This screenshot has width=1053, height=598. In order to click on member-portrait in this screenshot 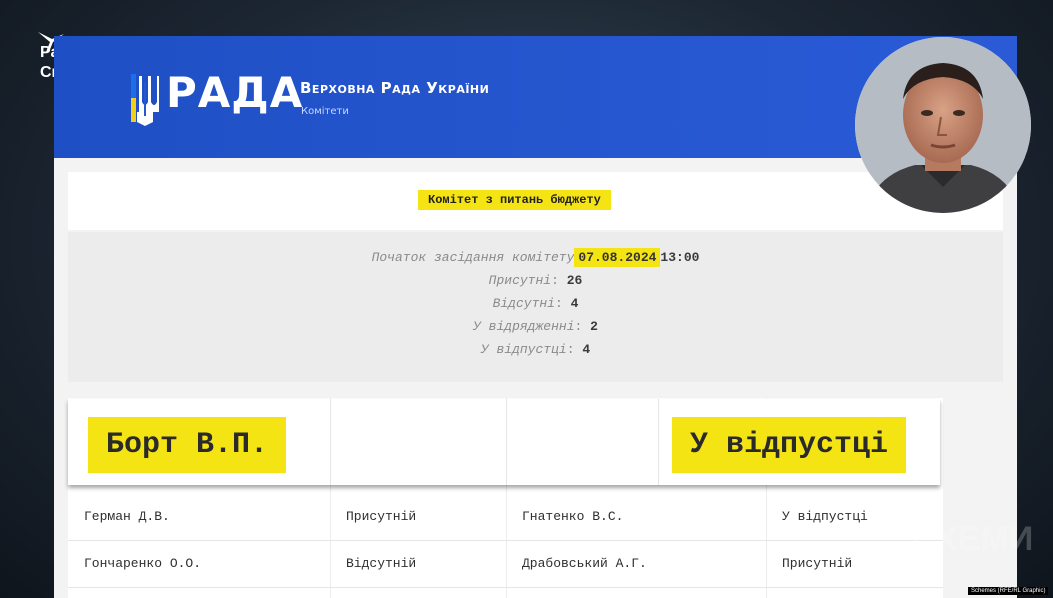, I will do `click(943, 125)`.